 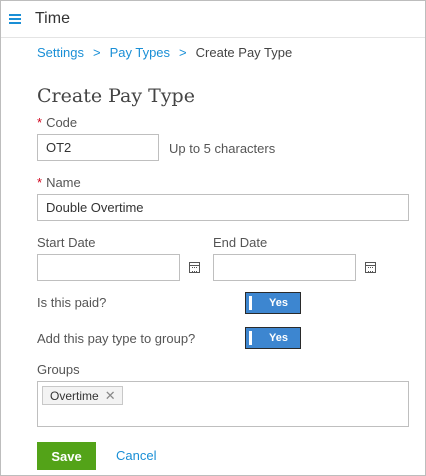 What do you see at coordinates (66, 242) in the screenshot?
I see `start-date-label: Start Date` at bounding box center [66, 242].